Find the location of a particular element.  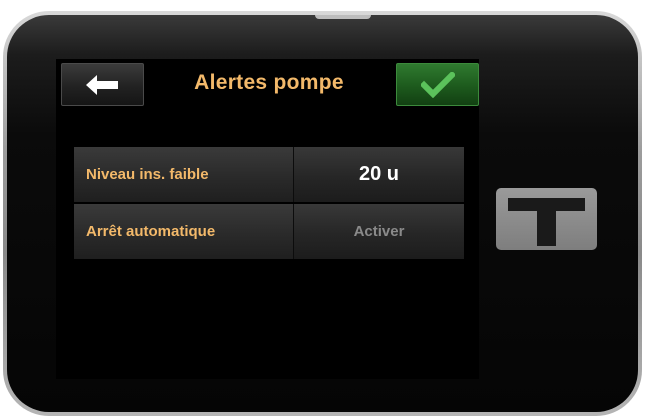

back-arrow-icon is located at coordinates (101, 84).